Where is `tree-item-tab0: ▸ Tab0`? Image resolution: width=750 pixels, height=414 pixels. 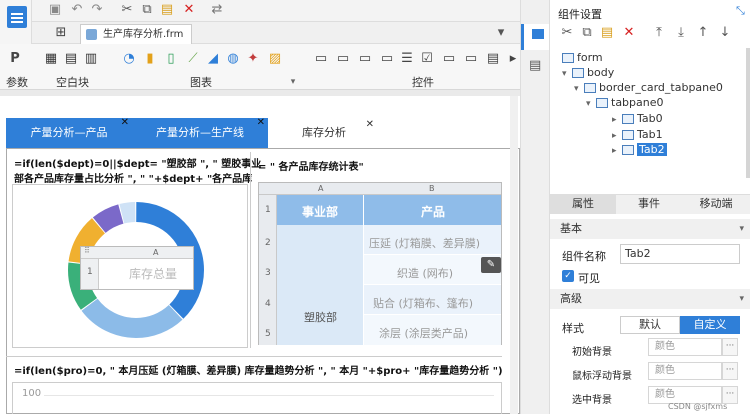 tree-item-tab0: ▸ Tab0 is located at coordinates (637, 118).